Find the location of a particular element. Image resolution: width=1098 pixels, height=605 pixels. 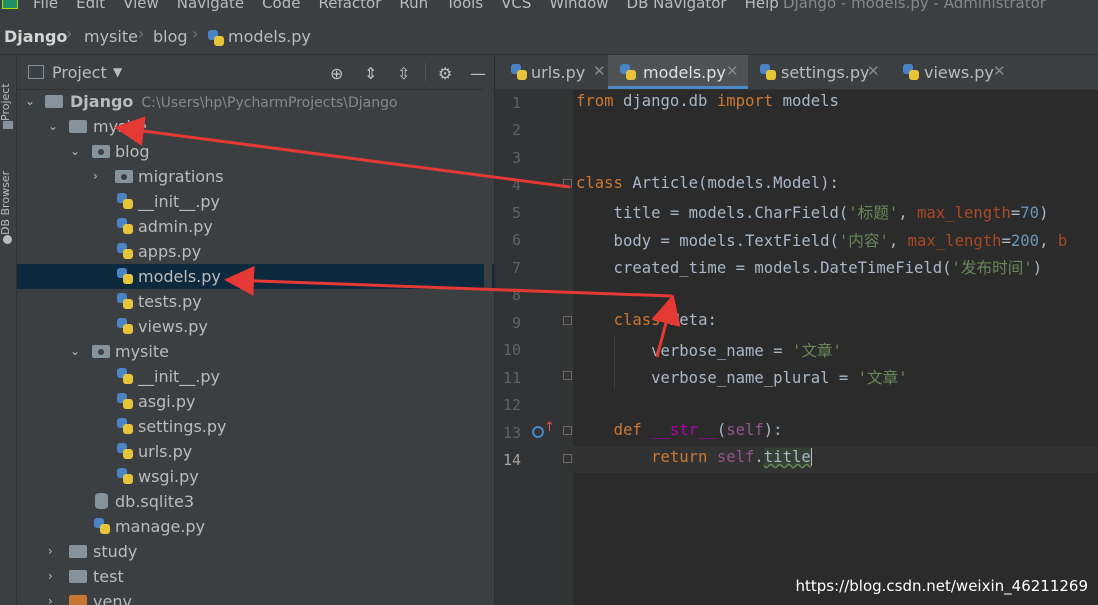

arrow-to-models-file is located at coordinates (448, 281).